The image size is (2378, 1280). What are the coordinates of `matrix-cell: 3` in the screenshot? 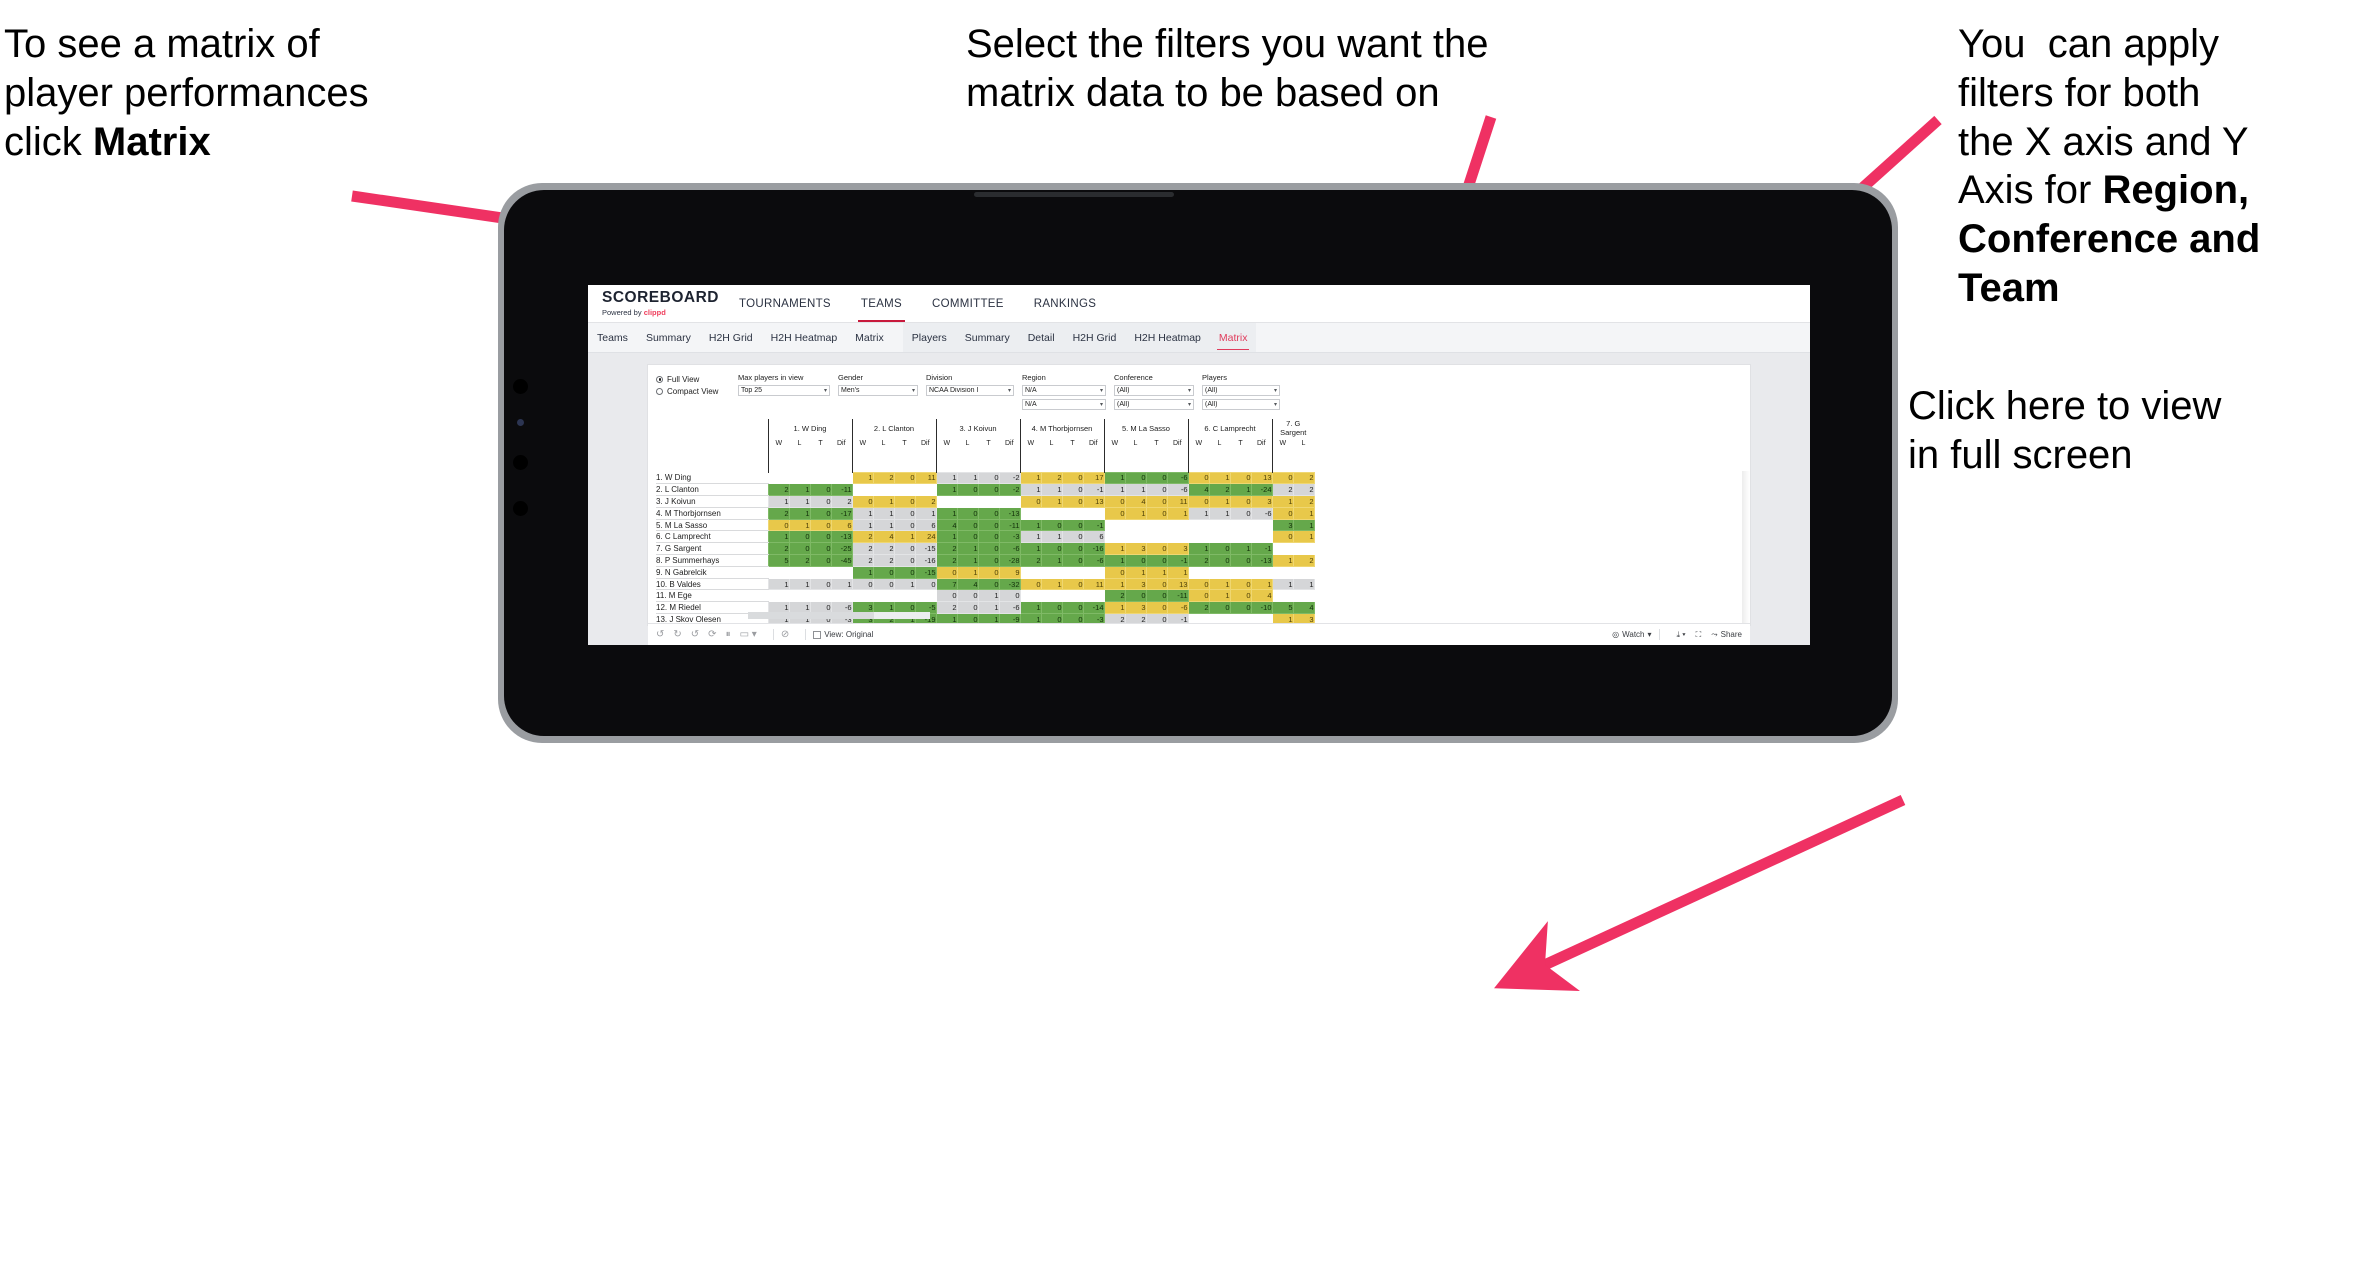 It's located at (1261, 501).